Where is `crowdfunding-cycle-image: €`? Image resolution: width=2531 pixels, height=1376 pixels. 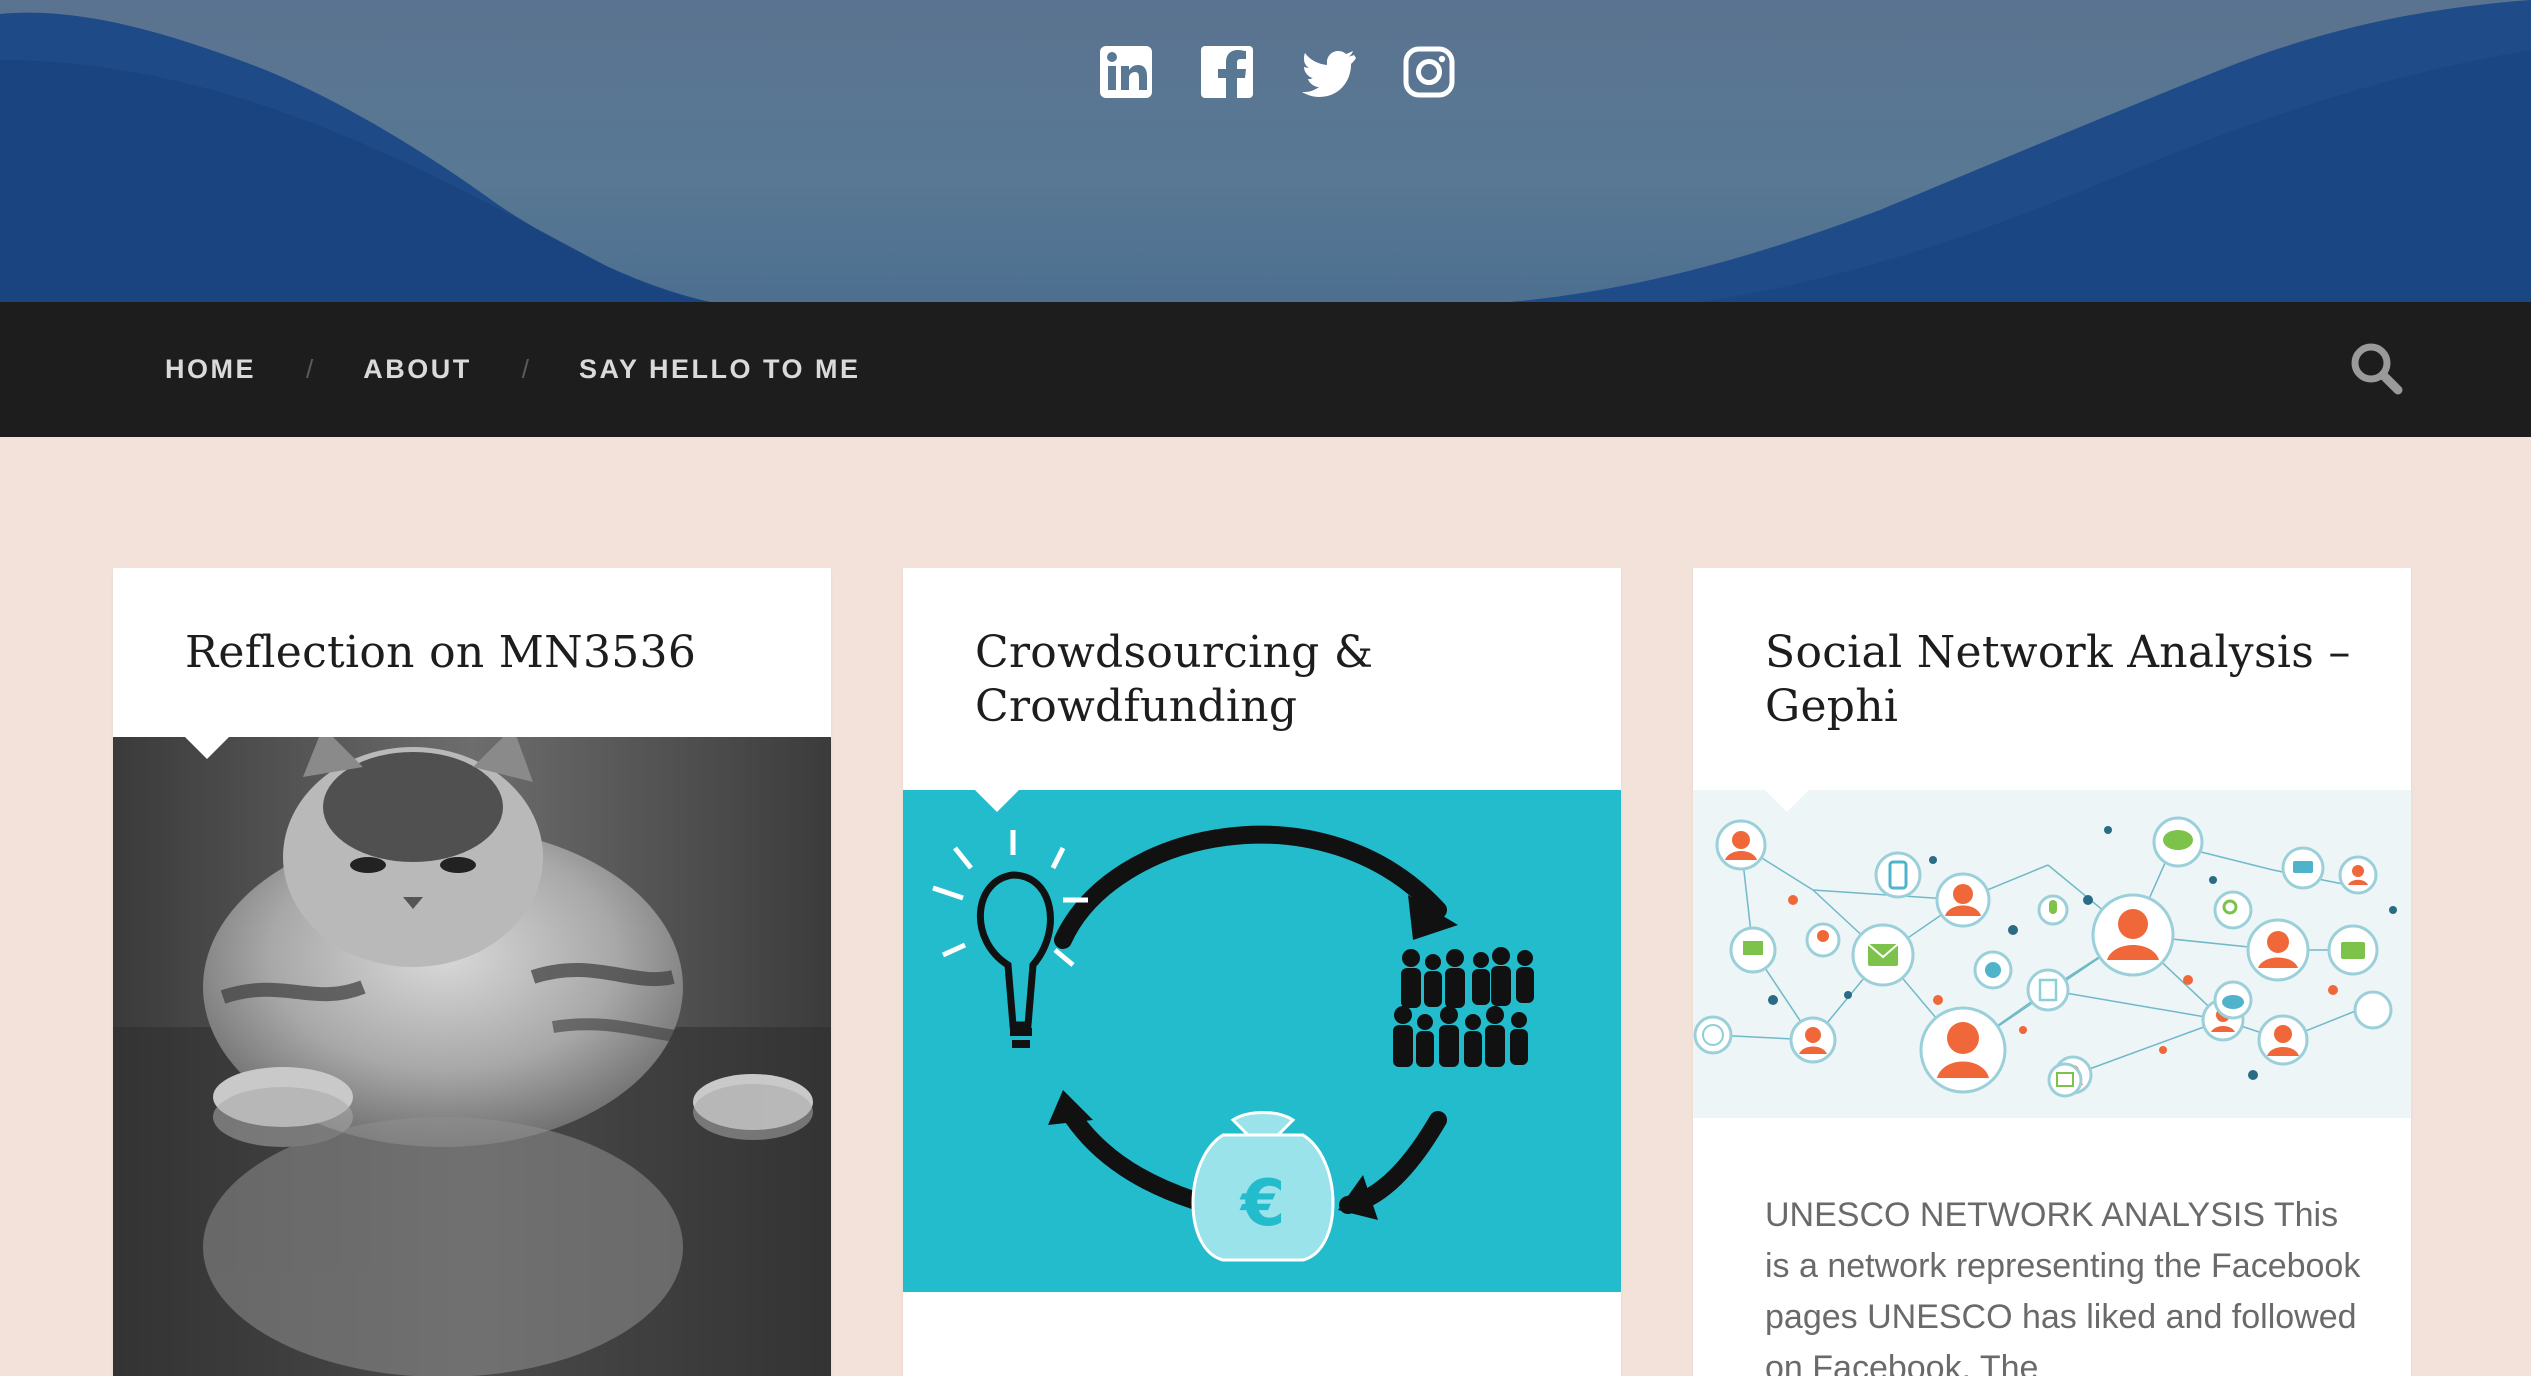 crowdfunding-cycle-image: € is located at coordinates (1262, 1041).